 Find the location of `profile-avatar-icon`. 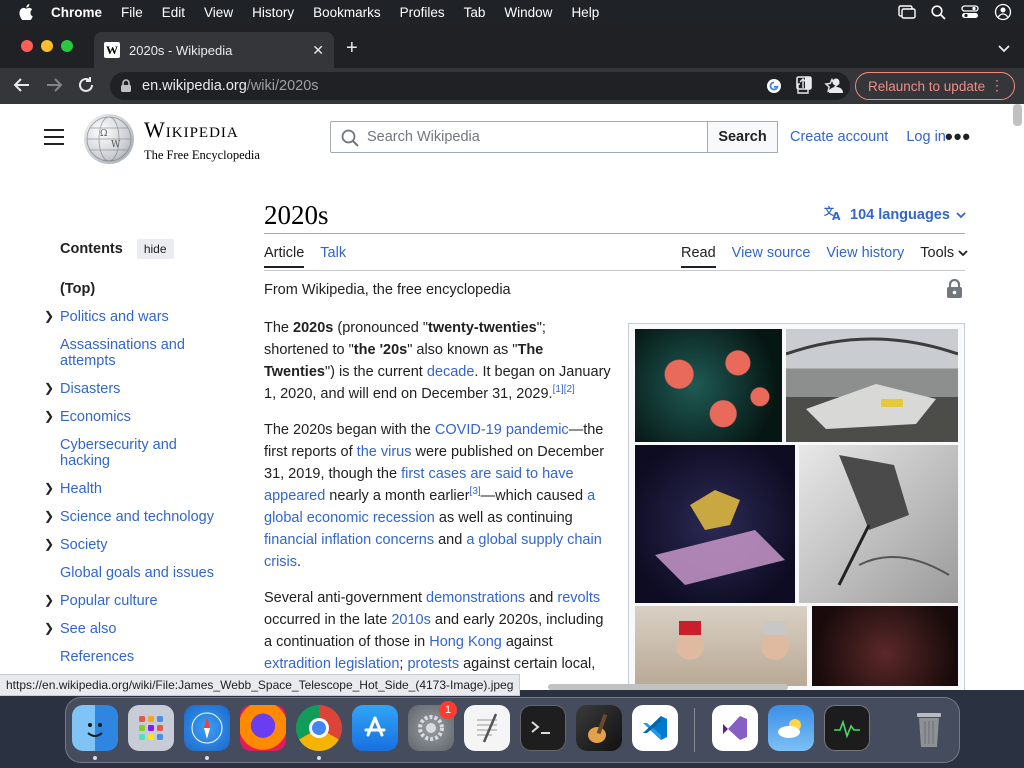

profile-avatar-icon is located at coordinates (836, 85).